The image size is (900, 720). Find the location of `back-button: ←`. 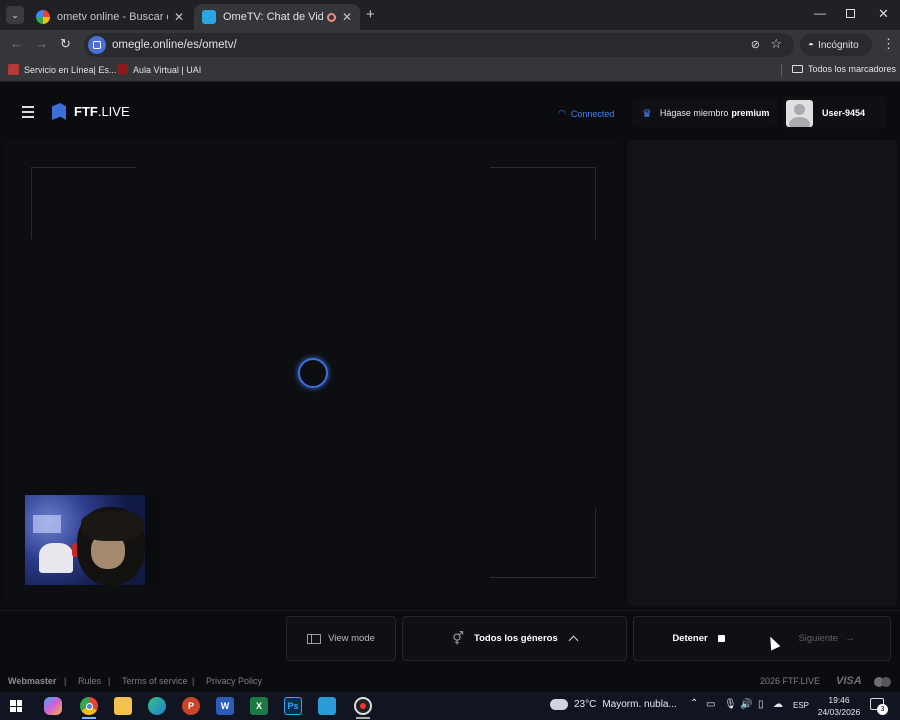

back-button: ← is located at coordinates (16, 43).